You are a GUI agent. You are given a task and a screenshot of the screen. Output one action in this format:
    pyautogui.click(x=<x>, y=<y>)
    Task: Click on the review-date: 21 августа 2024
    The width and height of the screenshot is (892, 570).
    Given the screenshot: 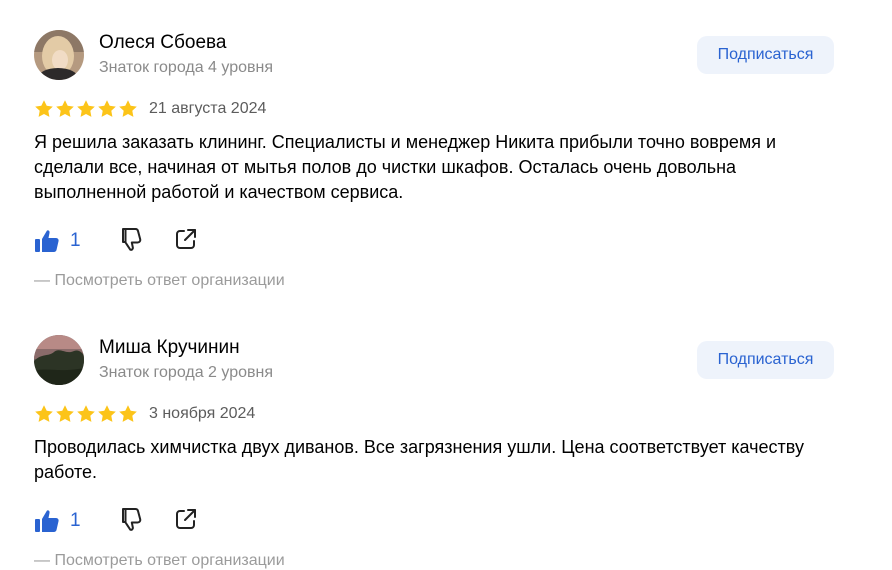 What is the action you would take?
    pyautogui.click(x=208, y=108)
    